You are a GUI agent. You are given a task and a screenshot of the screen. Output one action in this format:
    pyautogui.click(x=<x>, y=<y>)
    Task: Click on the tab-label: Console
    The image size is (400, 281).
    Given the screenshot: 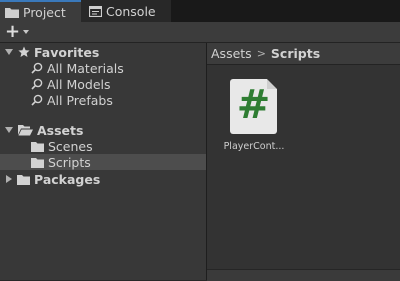 What is the action you would take?
    pyautogui.click(x=131, y=11)
    